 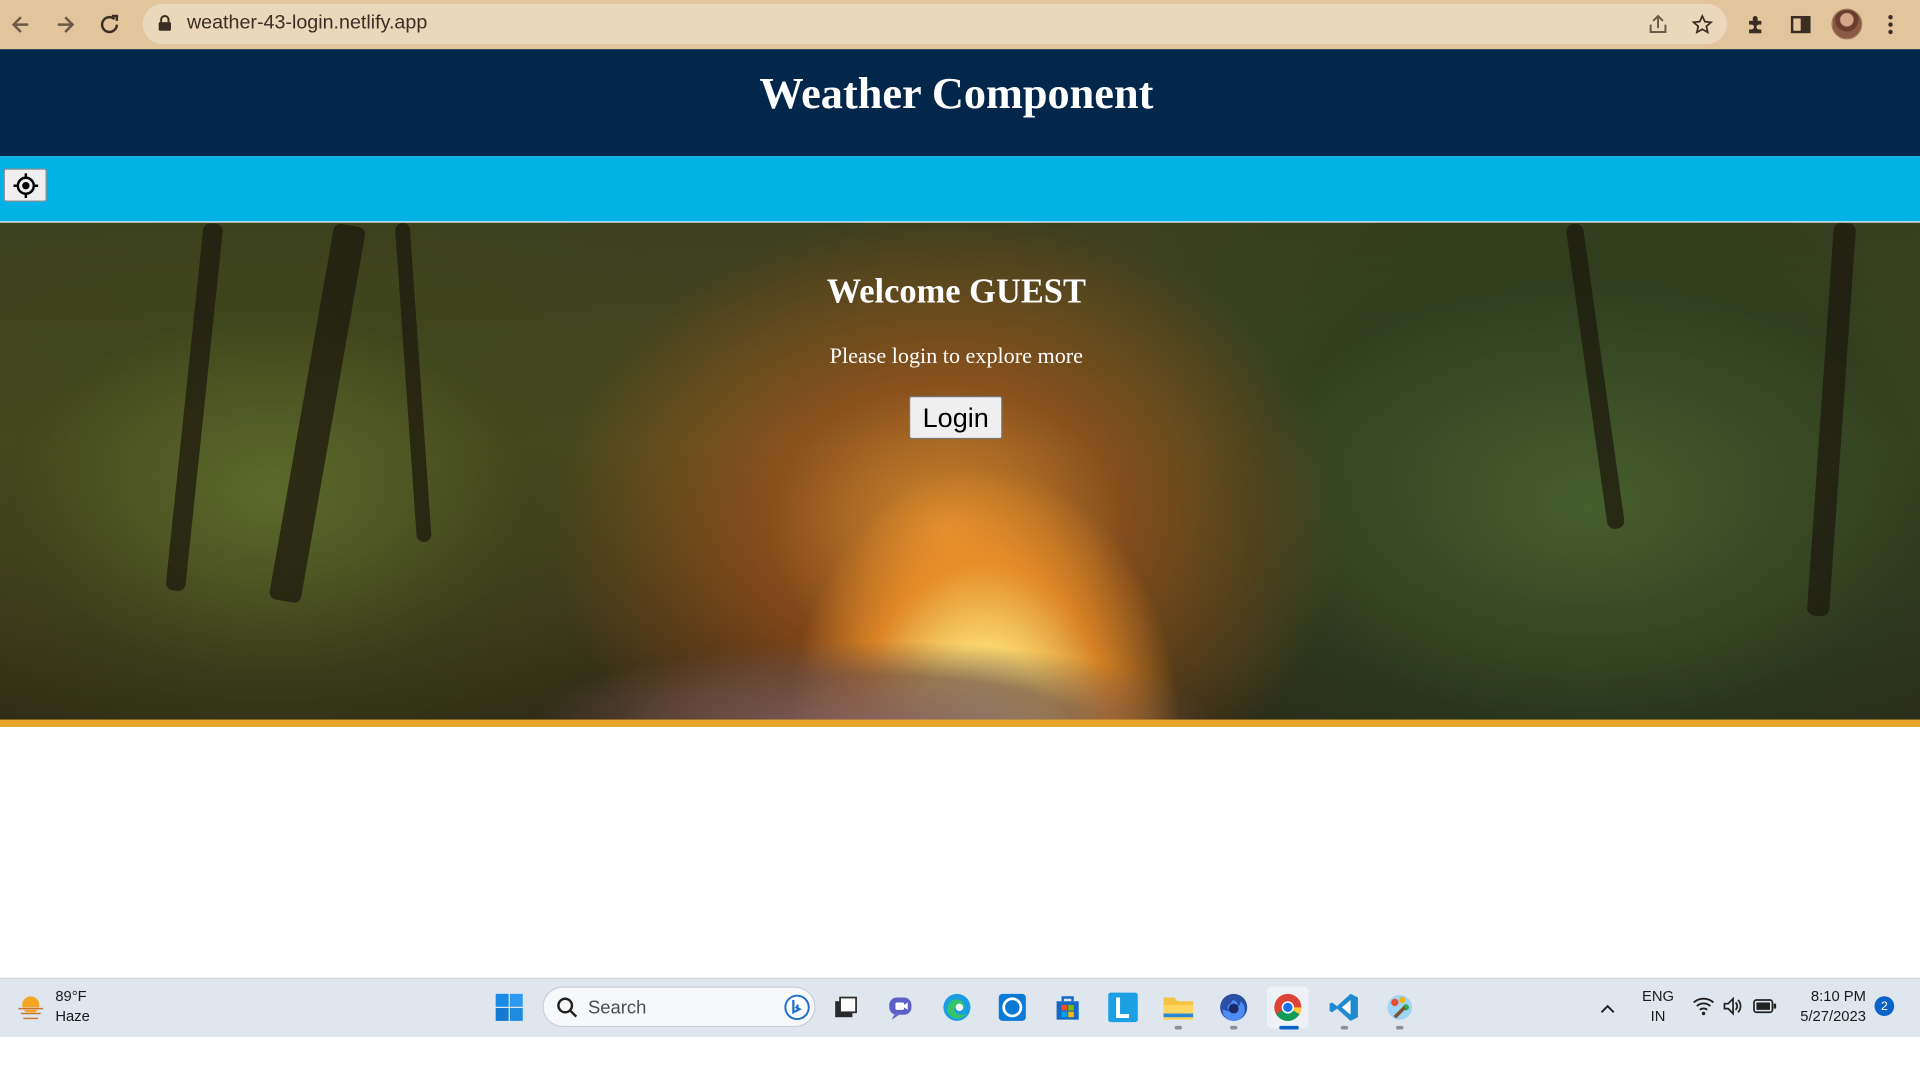 I want to click on back-button, so click(x=21, y=24).